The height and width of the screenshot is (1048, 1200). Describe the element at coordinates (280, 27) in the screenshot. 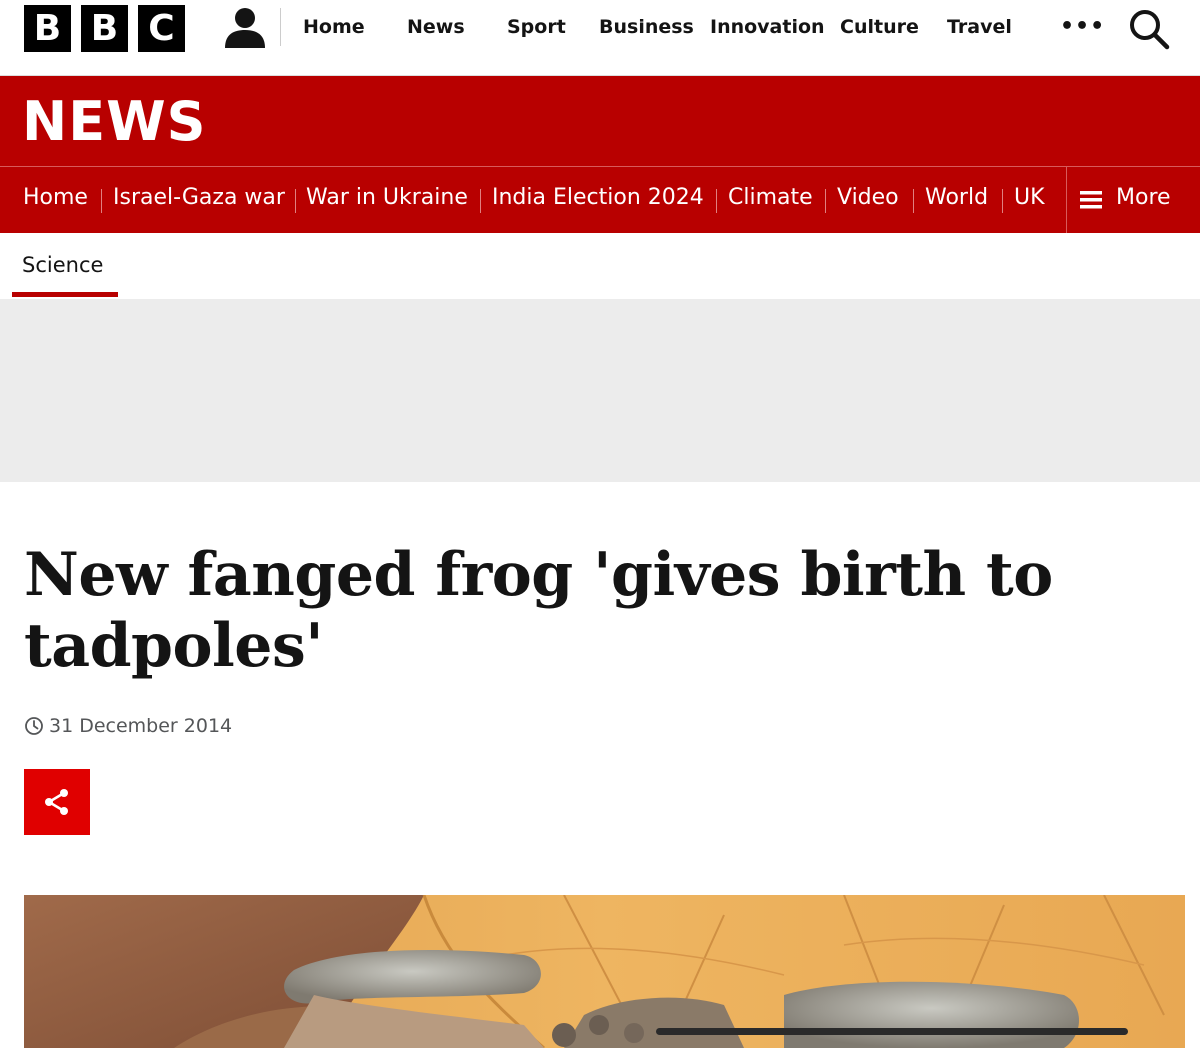

I see `masthead-divider` at that location.